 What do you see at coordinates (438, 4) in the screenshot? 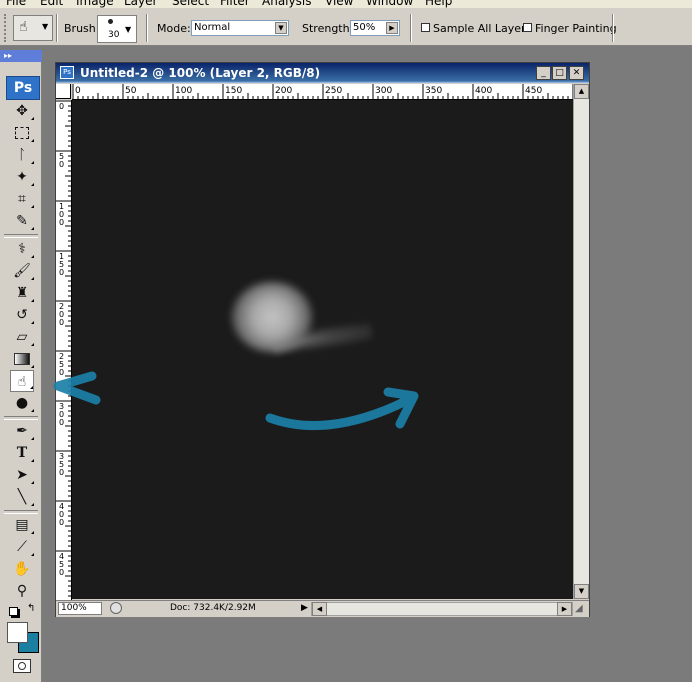
I see `menu-help: Help` at bounding box center [438, 4].